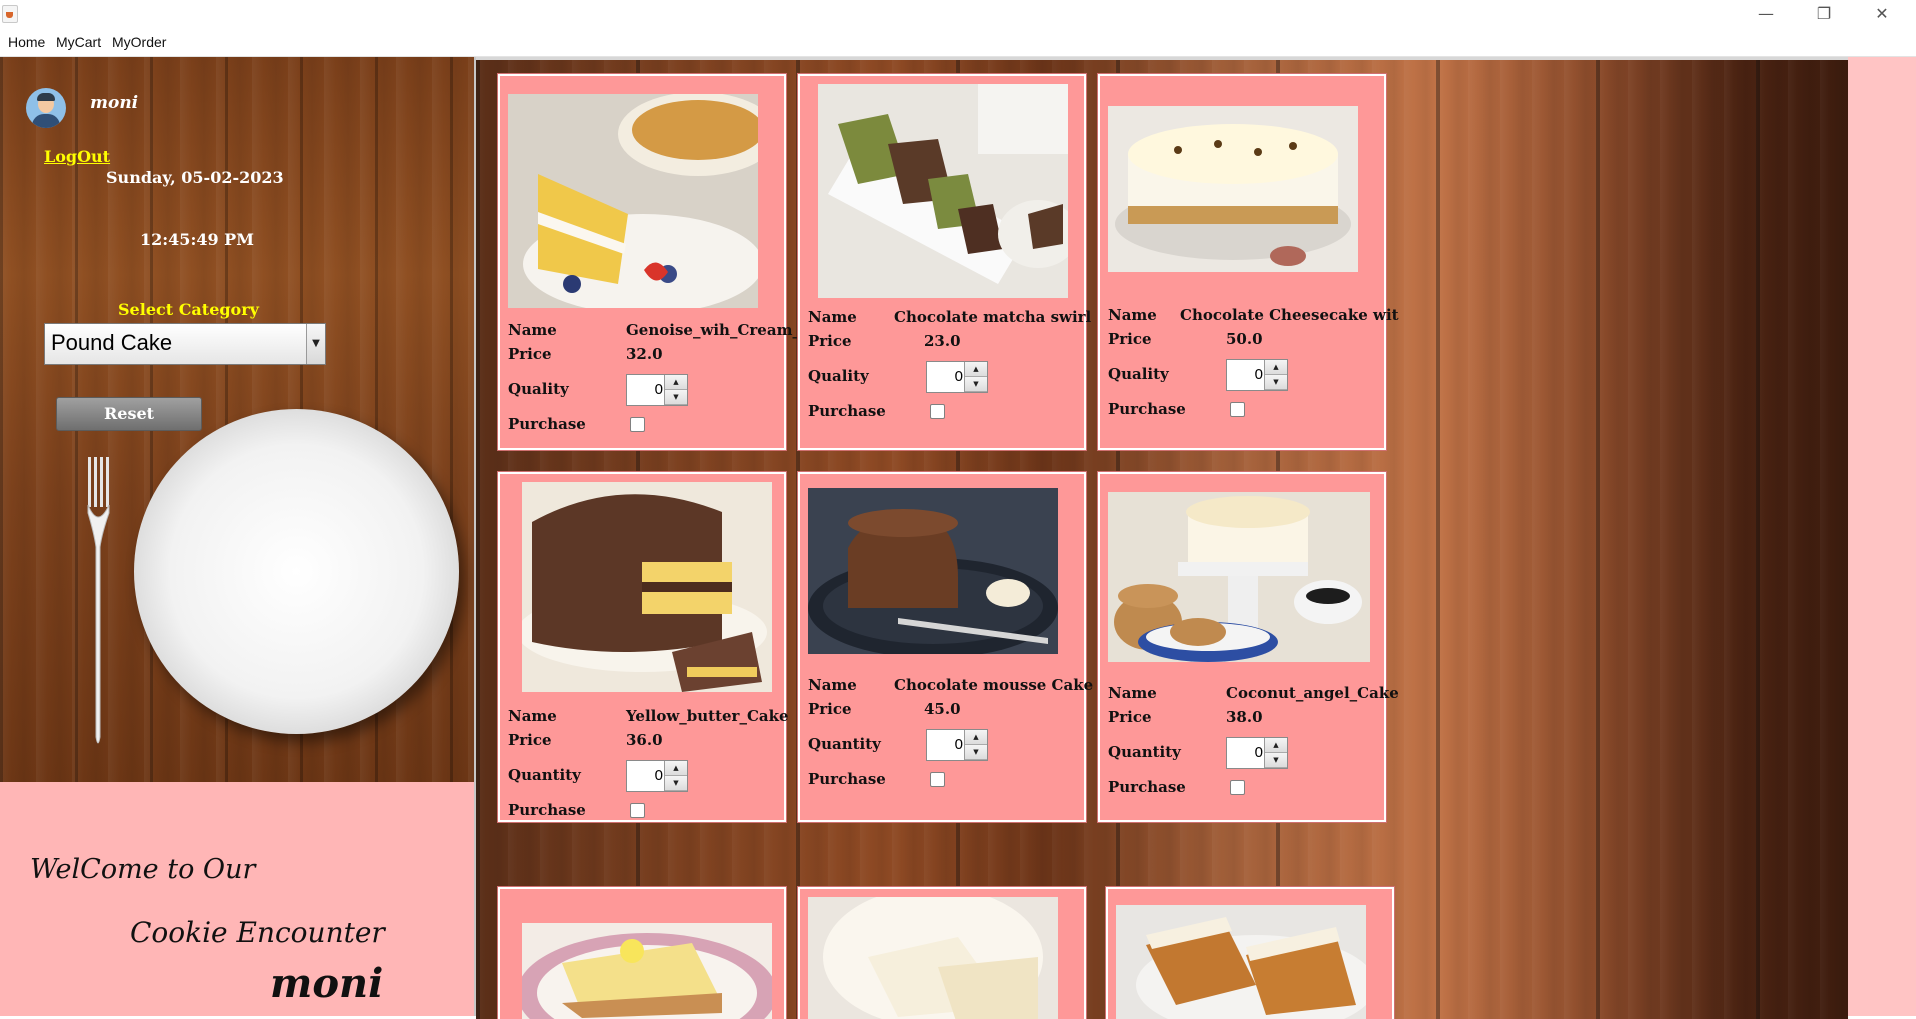 This screenshot has width=1916, height=1019. What do you see at coordinates (188, 309) in the screenshot?
I see `select-category-label: Select Category` at bounding box center [188, 309].